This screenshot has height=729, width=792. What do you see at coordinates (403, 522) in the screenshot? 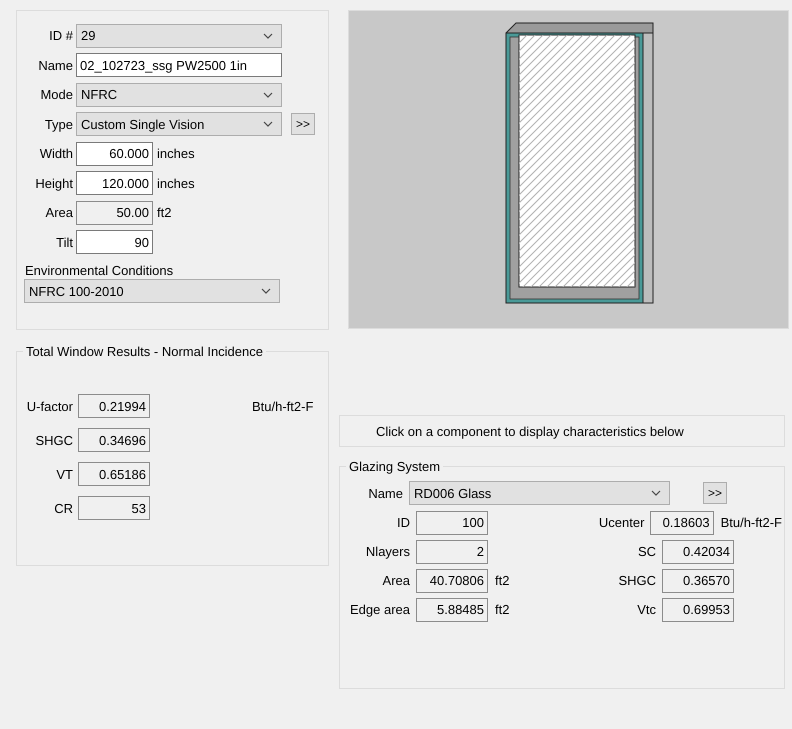
I see `field-label: ID` at bounding box center [403, 522].